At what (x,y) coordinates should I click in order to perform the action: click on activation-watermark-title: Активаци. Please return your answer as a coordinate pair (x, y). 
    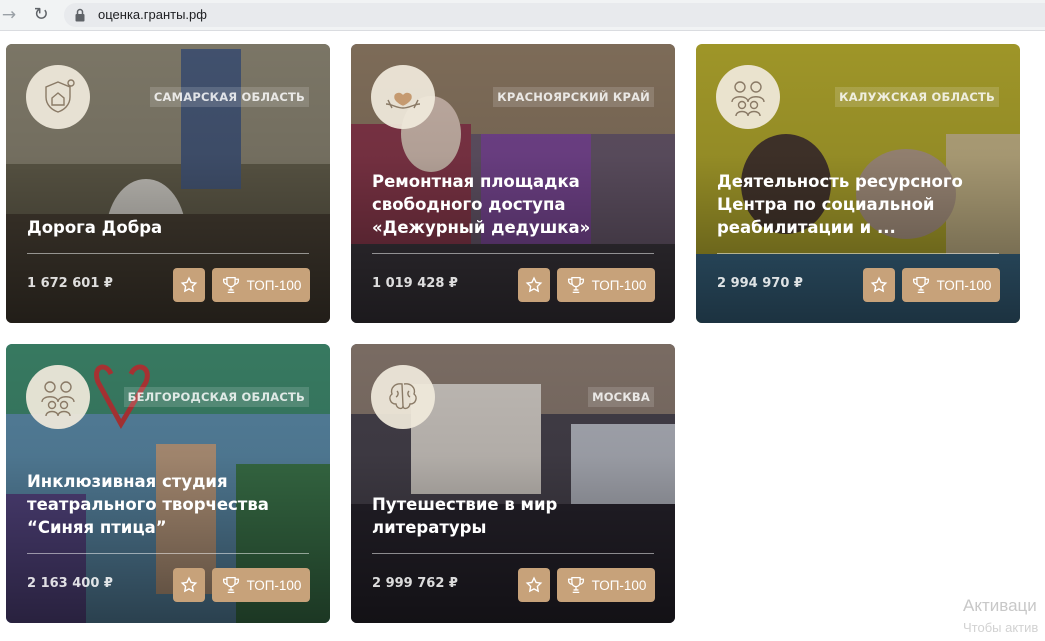
    Looking at the image, I should click on (1000, 605).